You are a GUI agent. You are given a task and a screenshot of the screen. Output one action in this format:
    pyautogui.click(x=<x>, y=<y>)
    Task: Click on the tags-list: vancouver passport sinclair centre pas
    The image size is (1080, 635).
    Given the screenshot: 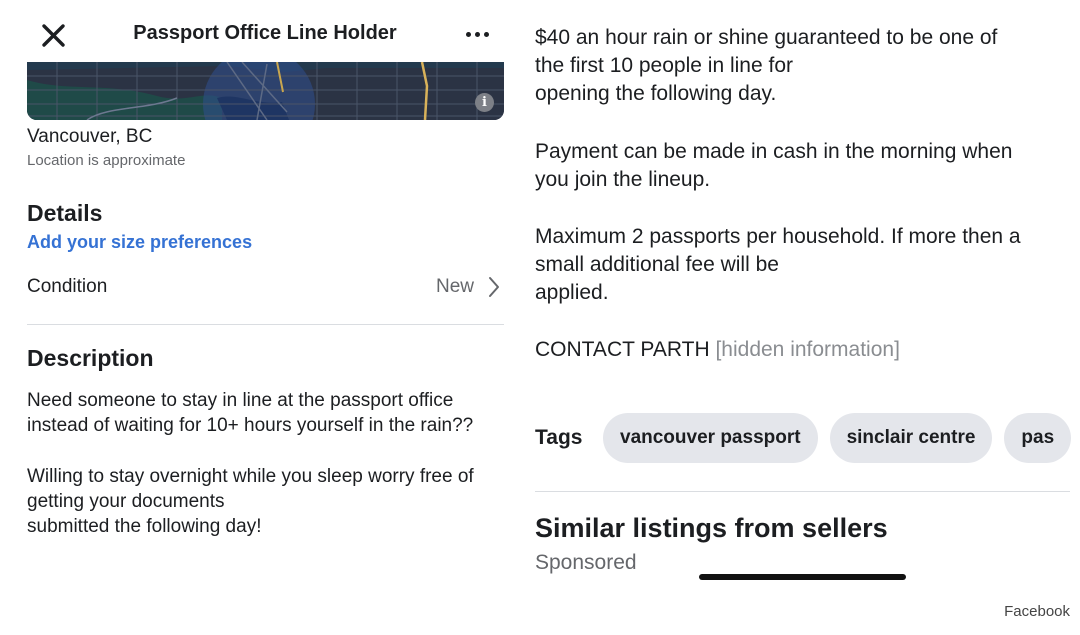 What is the action you would take?
    pyautogui.click(x=841, y=439)
    